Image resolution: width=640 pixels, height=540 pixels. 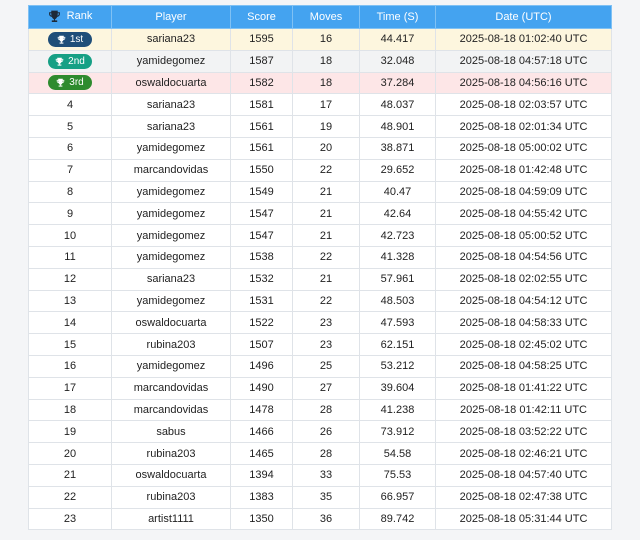 I want to click on date-cell: 2025-08-18 04:58:33 UTC, so click(x=523, y=323).